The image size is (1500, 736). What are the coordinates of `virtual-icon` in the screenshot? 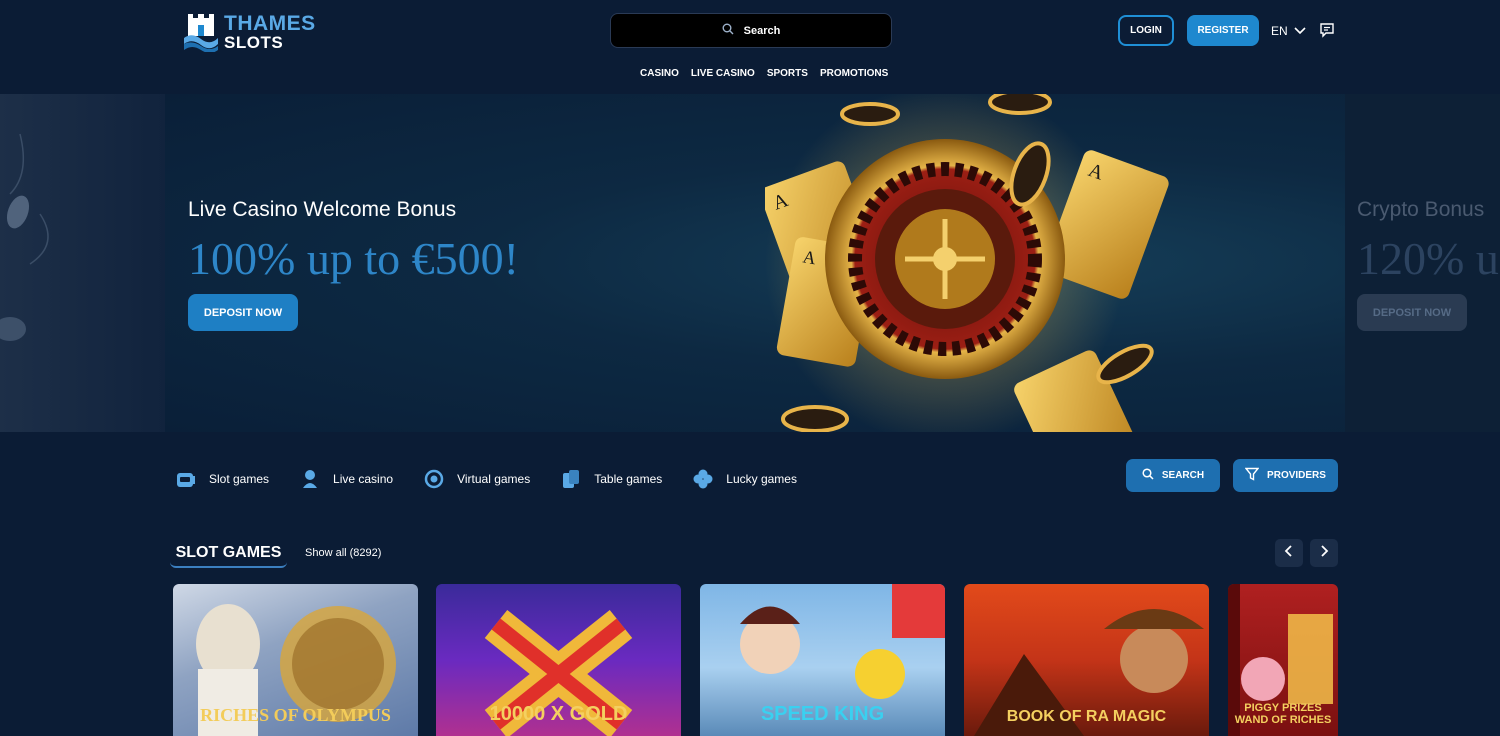 It's located at (434, 479).